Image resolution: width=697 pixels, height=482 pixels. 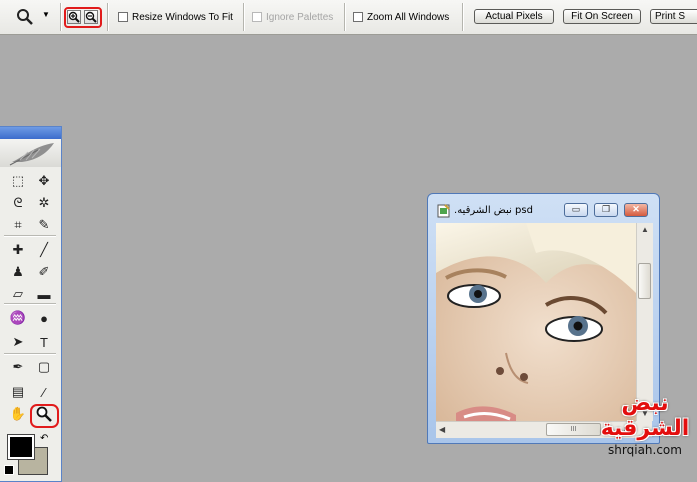 I want to click on zoom-tool-icon, so click(x=25, y=17).